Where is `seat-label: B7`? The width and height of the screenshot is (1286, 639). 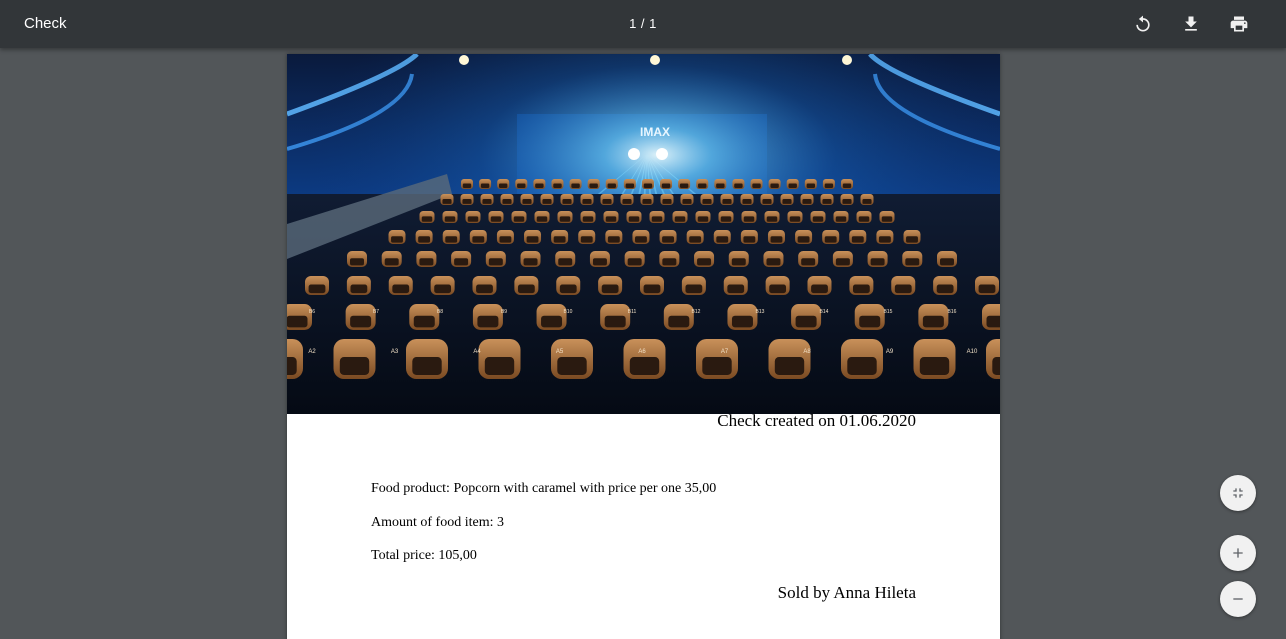
seat-label: B7 is located at coordinates (376, 312).